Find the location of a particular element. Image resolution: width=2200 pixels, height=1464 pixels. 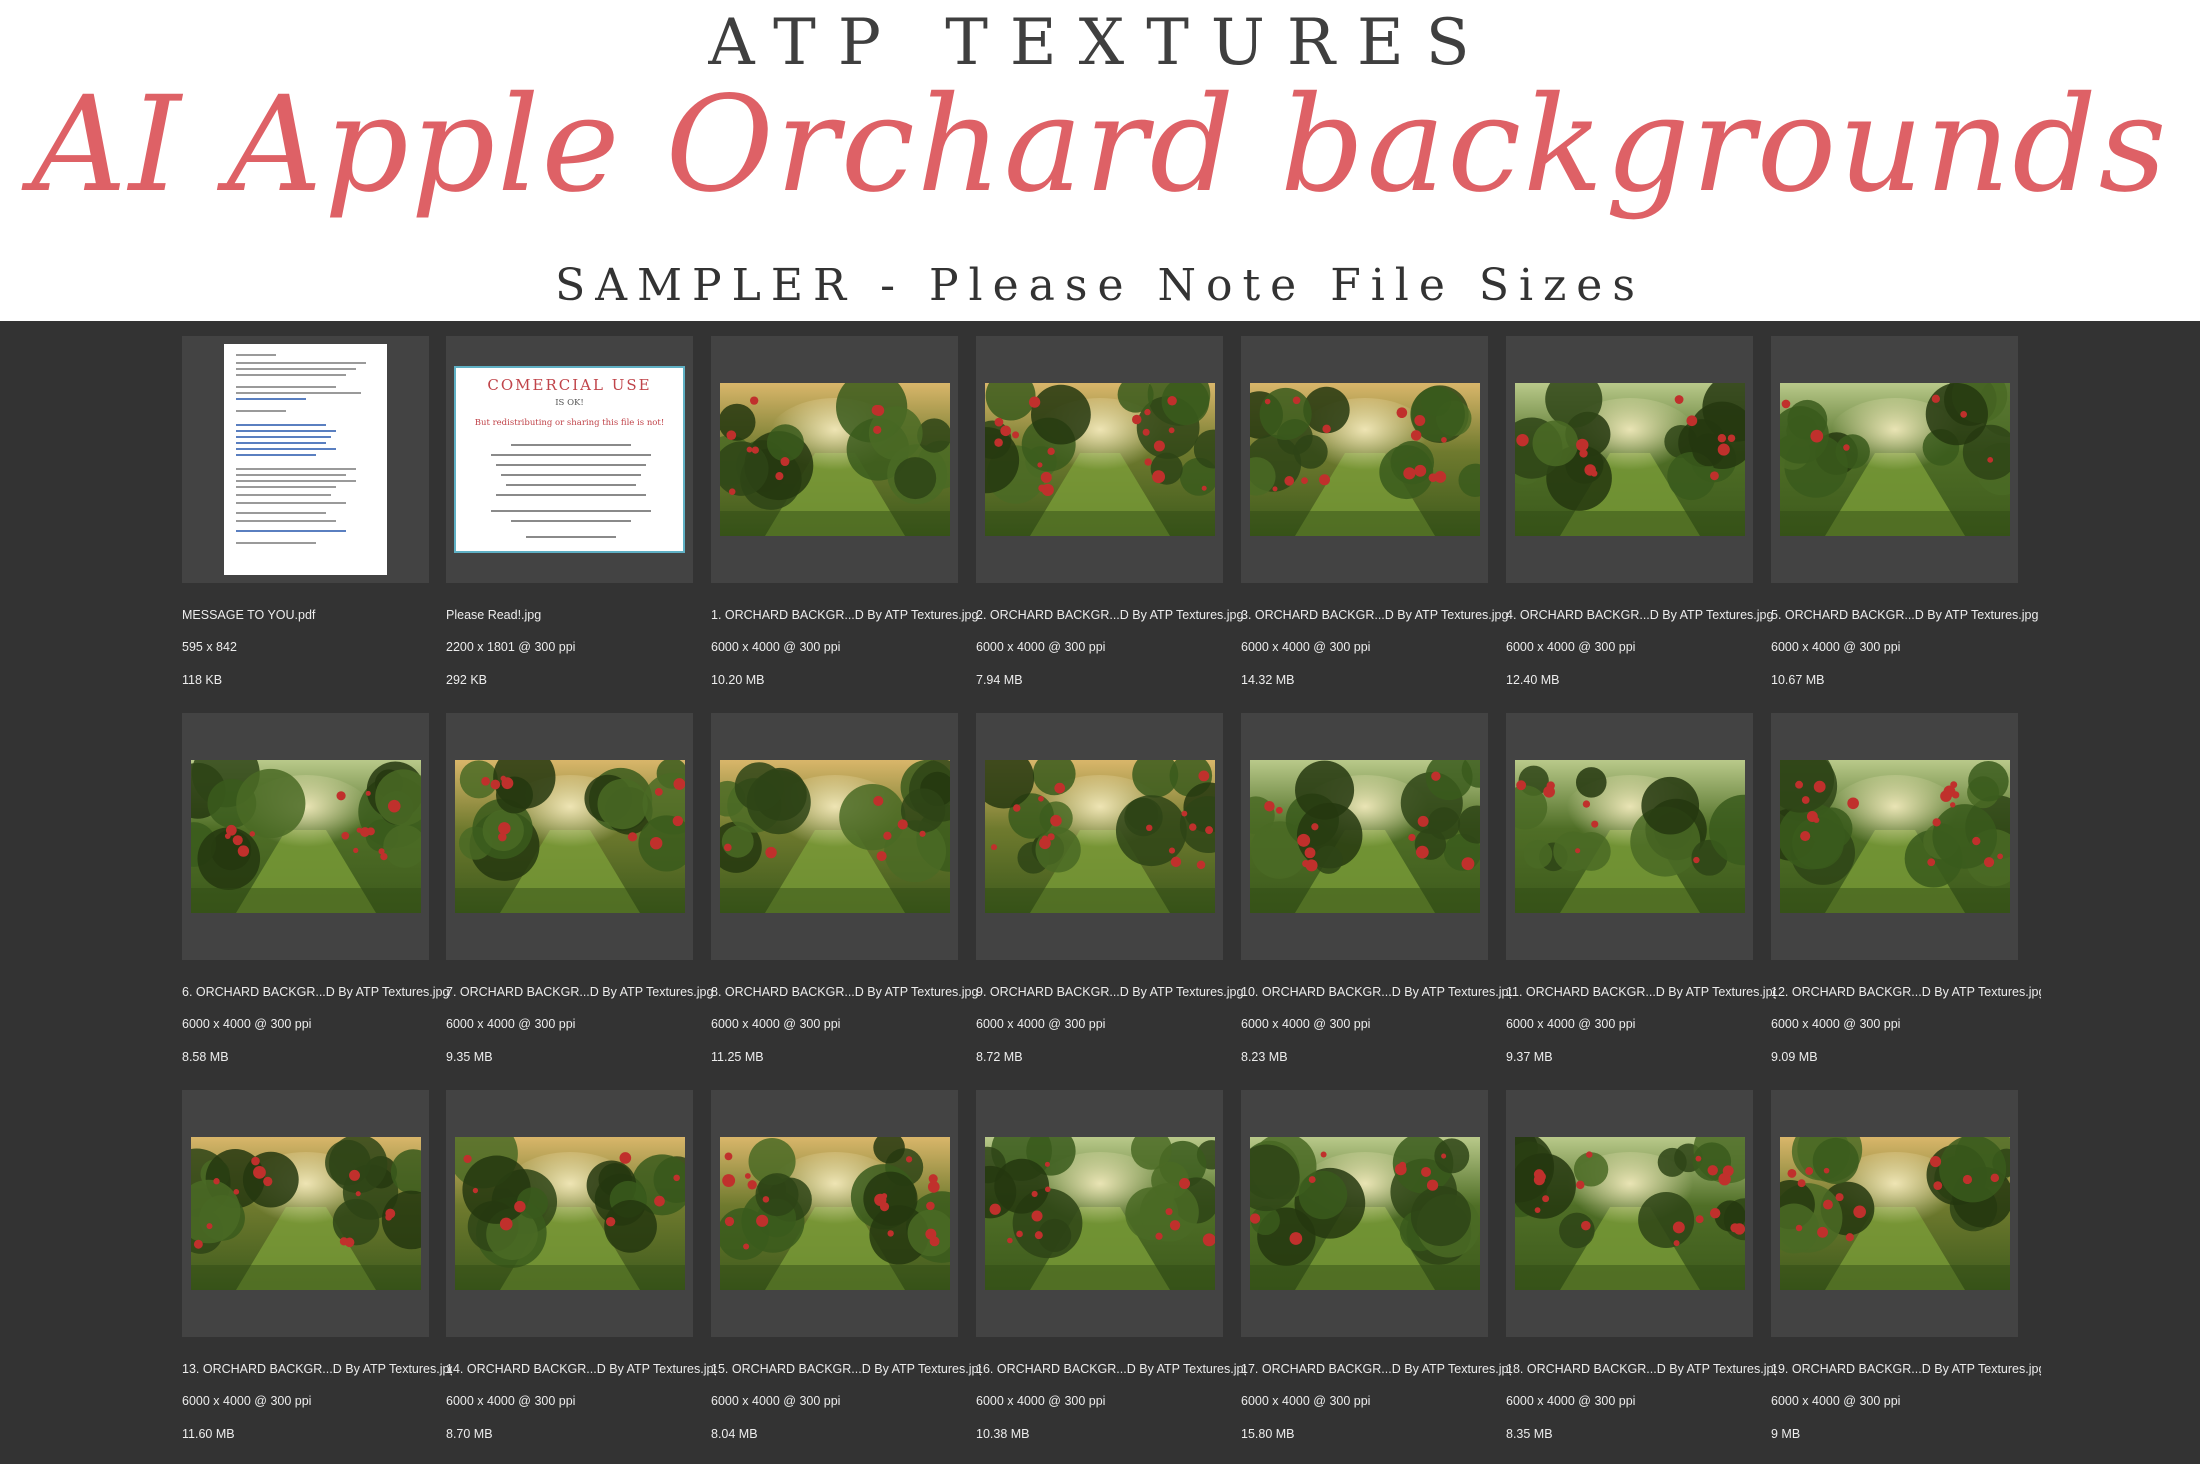

file-size: 10.67 MB is located at coordinates (1798, 680).